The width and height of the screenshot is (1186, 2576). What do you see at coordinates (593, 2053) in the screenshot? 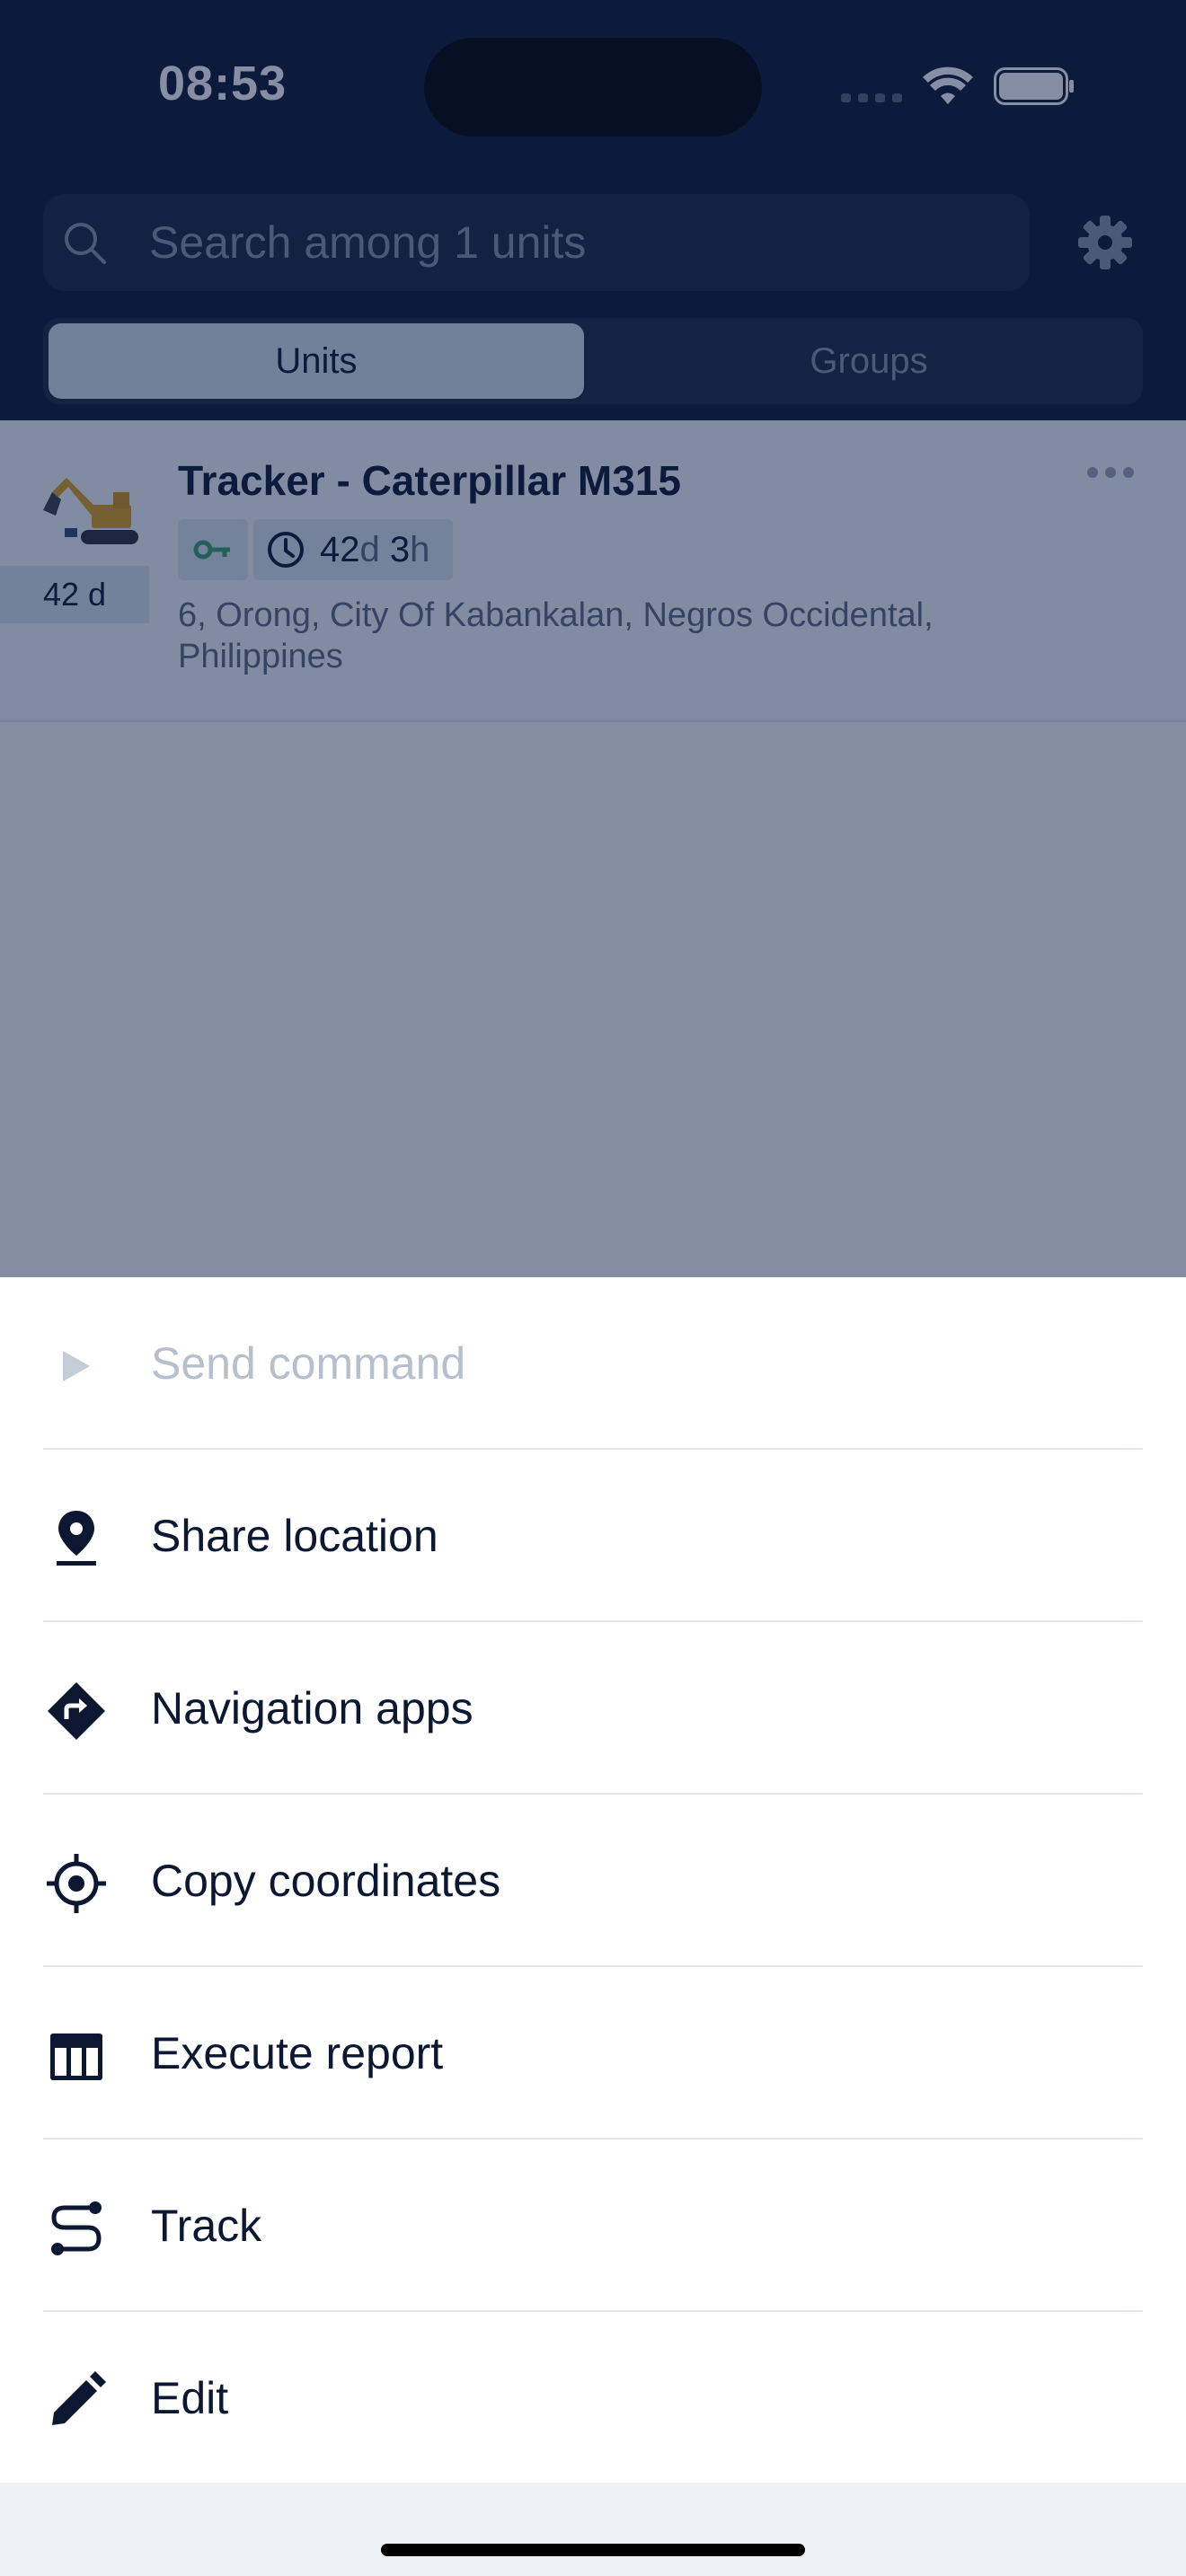
I see `execute-report-item: Execute report` at bounding box center [593, 2053].